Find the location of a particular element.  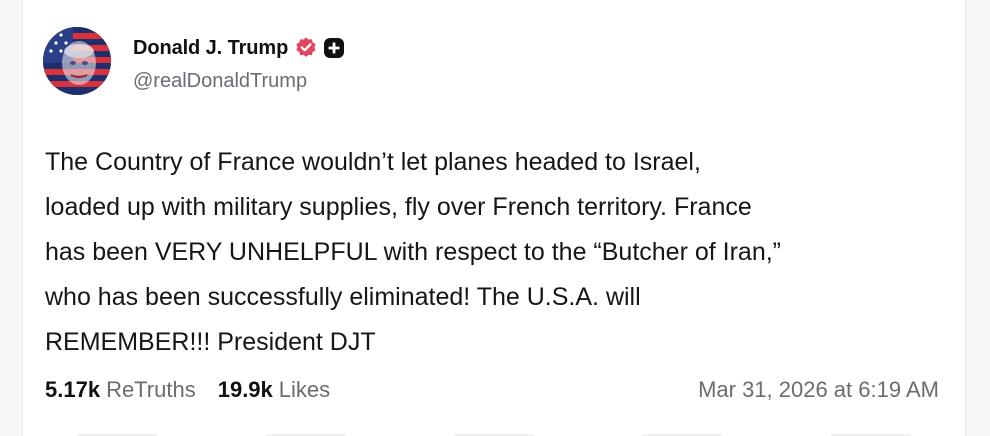

post-line: REMEMBER!!! President DJT is located at coordinates (210, 342).